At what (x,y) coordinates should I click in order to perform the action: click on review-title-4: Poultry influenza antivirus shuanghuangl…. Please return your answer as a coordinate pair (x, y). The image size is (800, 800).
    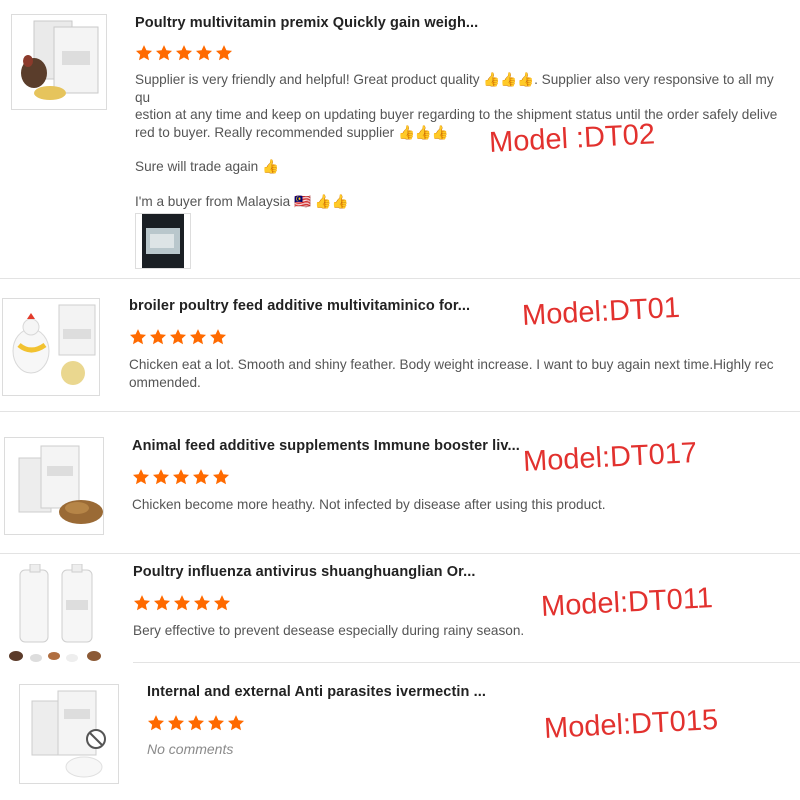
    Looking at the image, I should click on (304, 572).